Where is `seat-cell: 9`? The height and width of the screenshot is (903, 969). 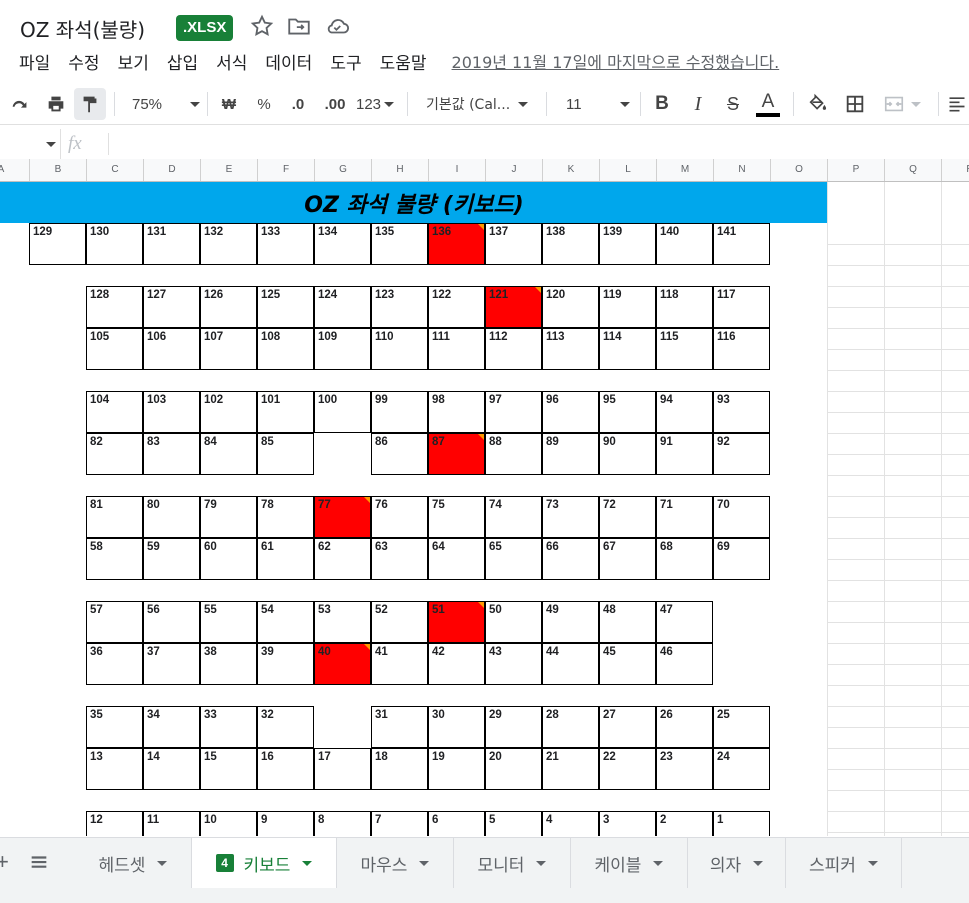 seat-cell: 9 is located at coordinates (285, 823).